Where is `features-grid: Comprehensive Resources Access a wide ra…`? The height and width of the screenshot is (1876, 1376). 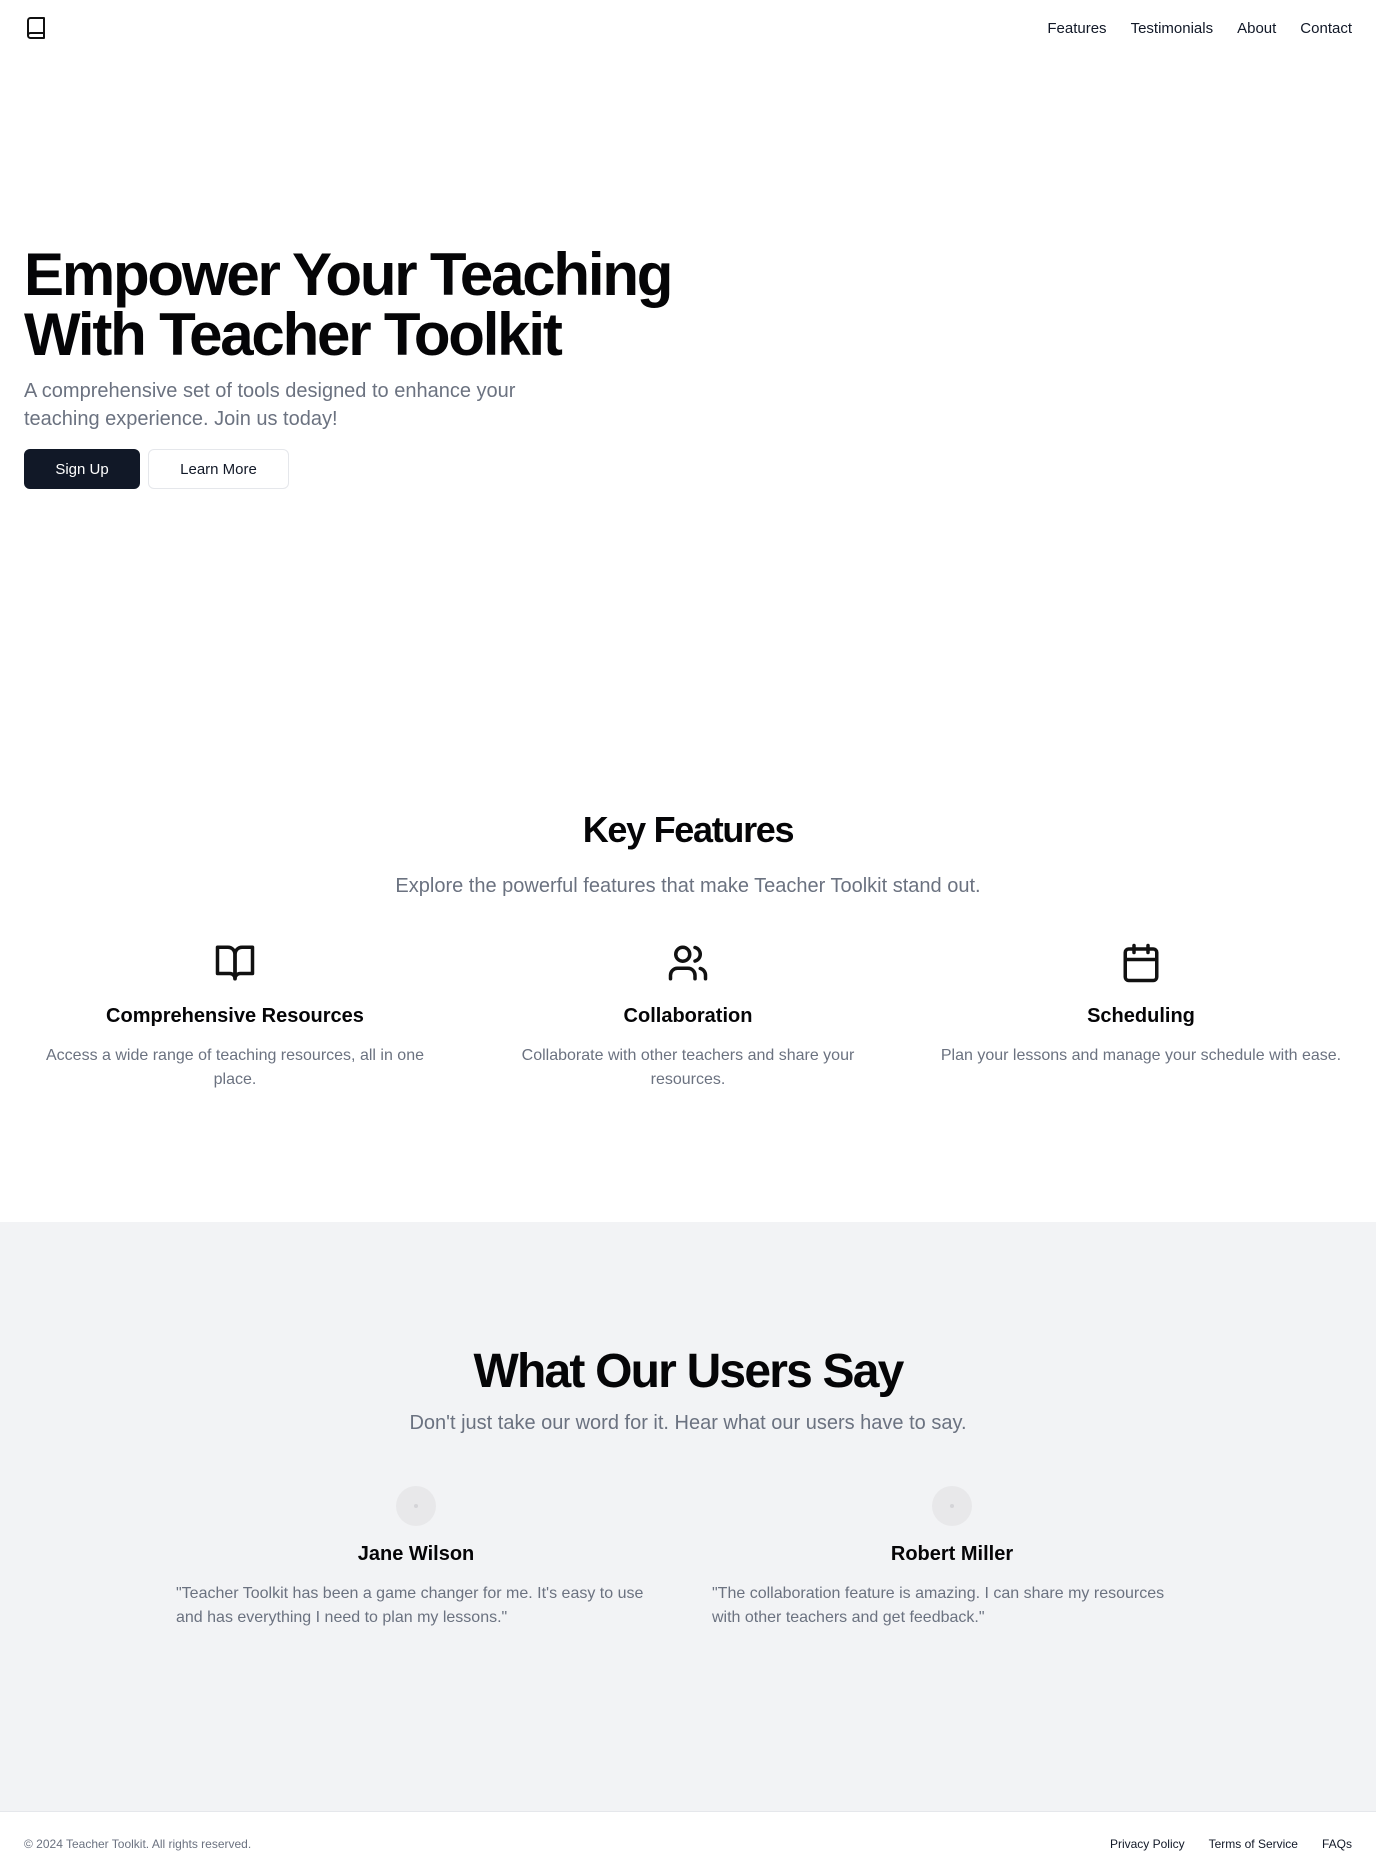
features-grid: Comprehensive Resources Access a wide ra… is located at coordinates (688, 1017).